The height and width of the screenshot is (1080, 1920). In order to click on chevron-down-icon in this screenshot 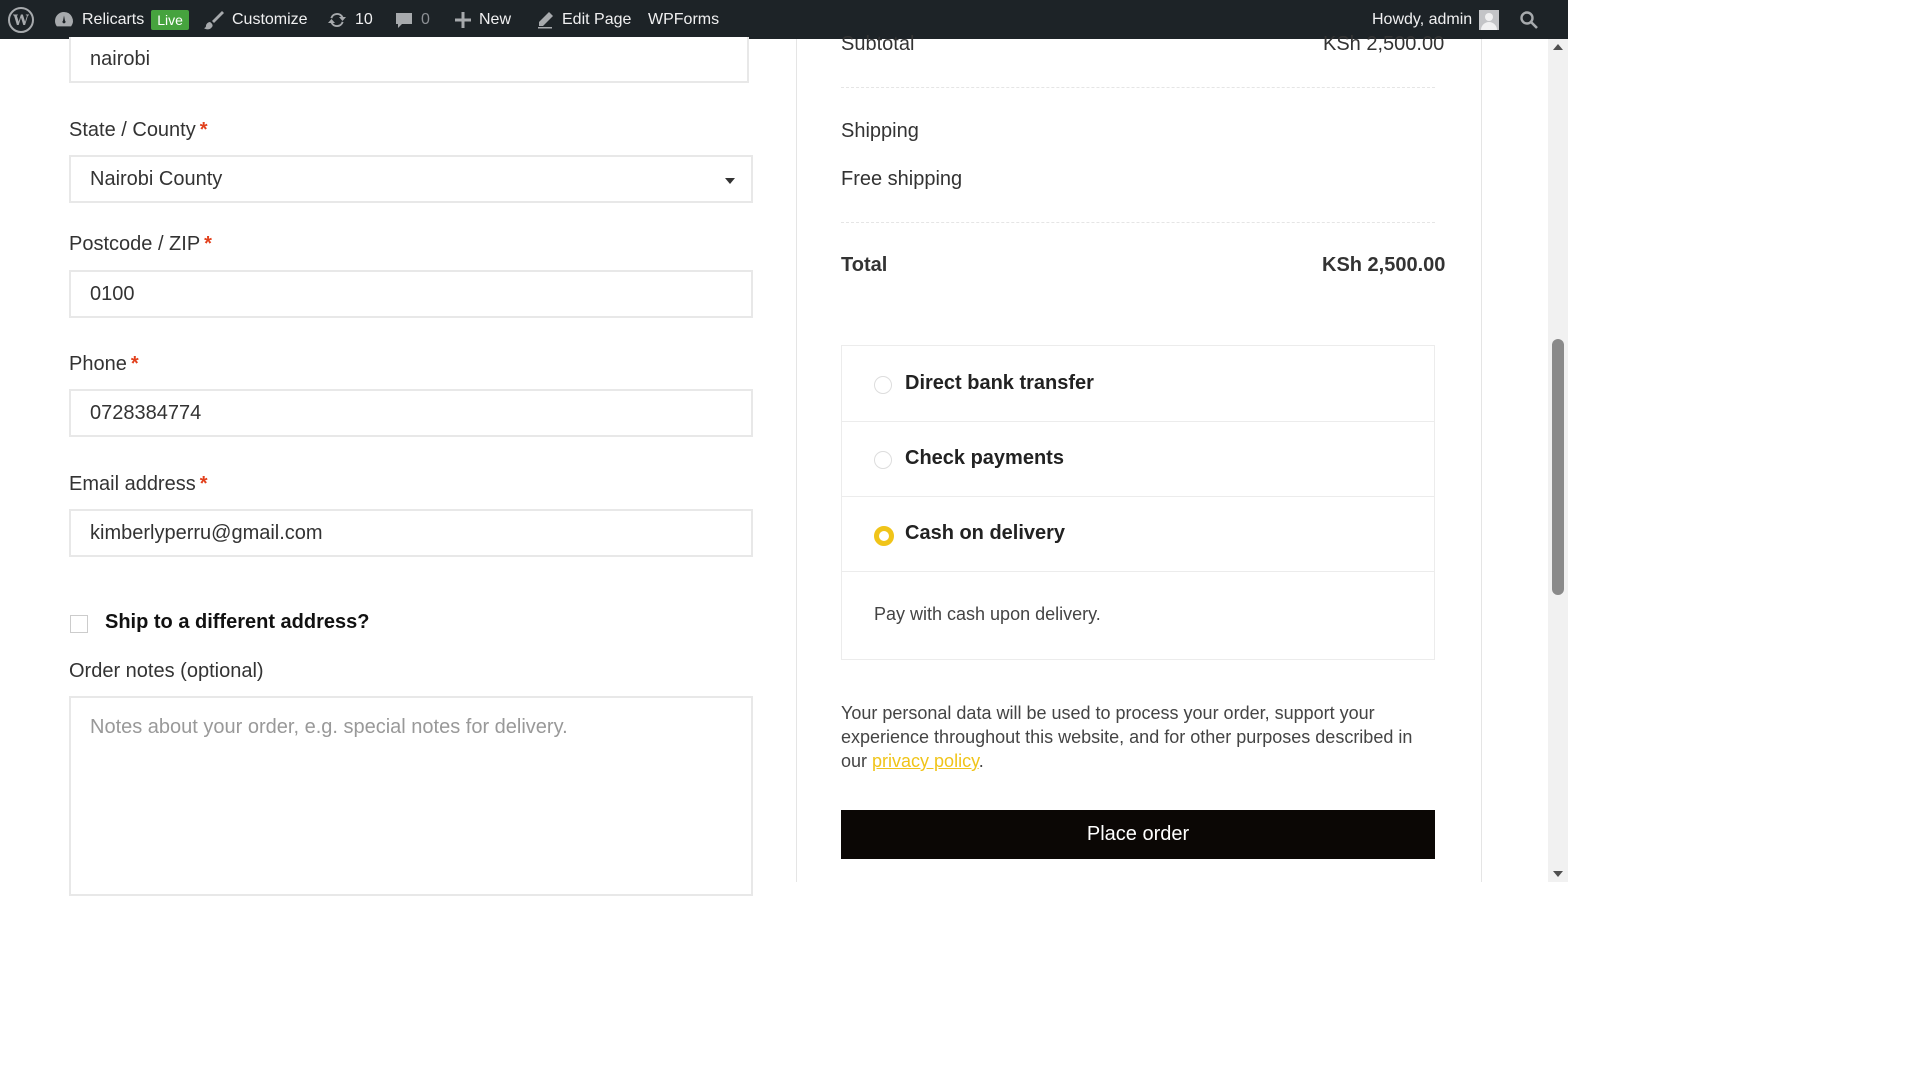, I will do `click(730, 181)`.